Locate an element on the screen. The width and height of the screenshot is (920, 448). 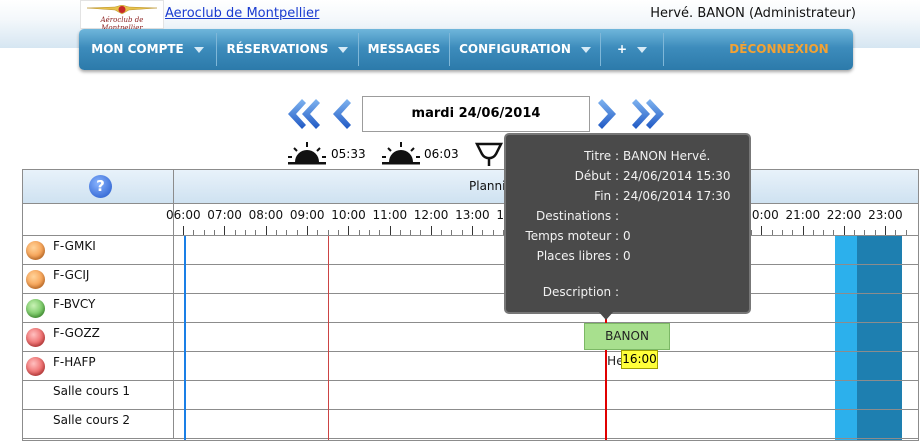
nav-label: MESSAGES is located at coordinates (404, 49).